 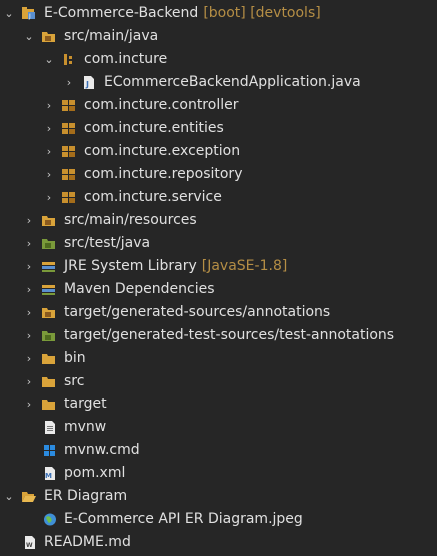 What do you see at coordinates (218, 36) in the screenshot?
I see `tree-item-src-main-java: ⌄ src/main/java` at bounding box center [218, 36].